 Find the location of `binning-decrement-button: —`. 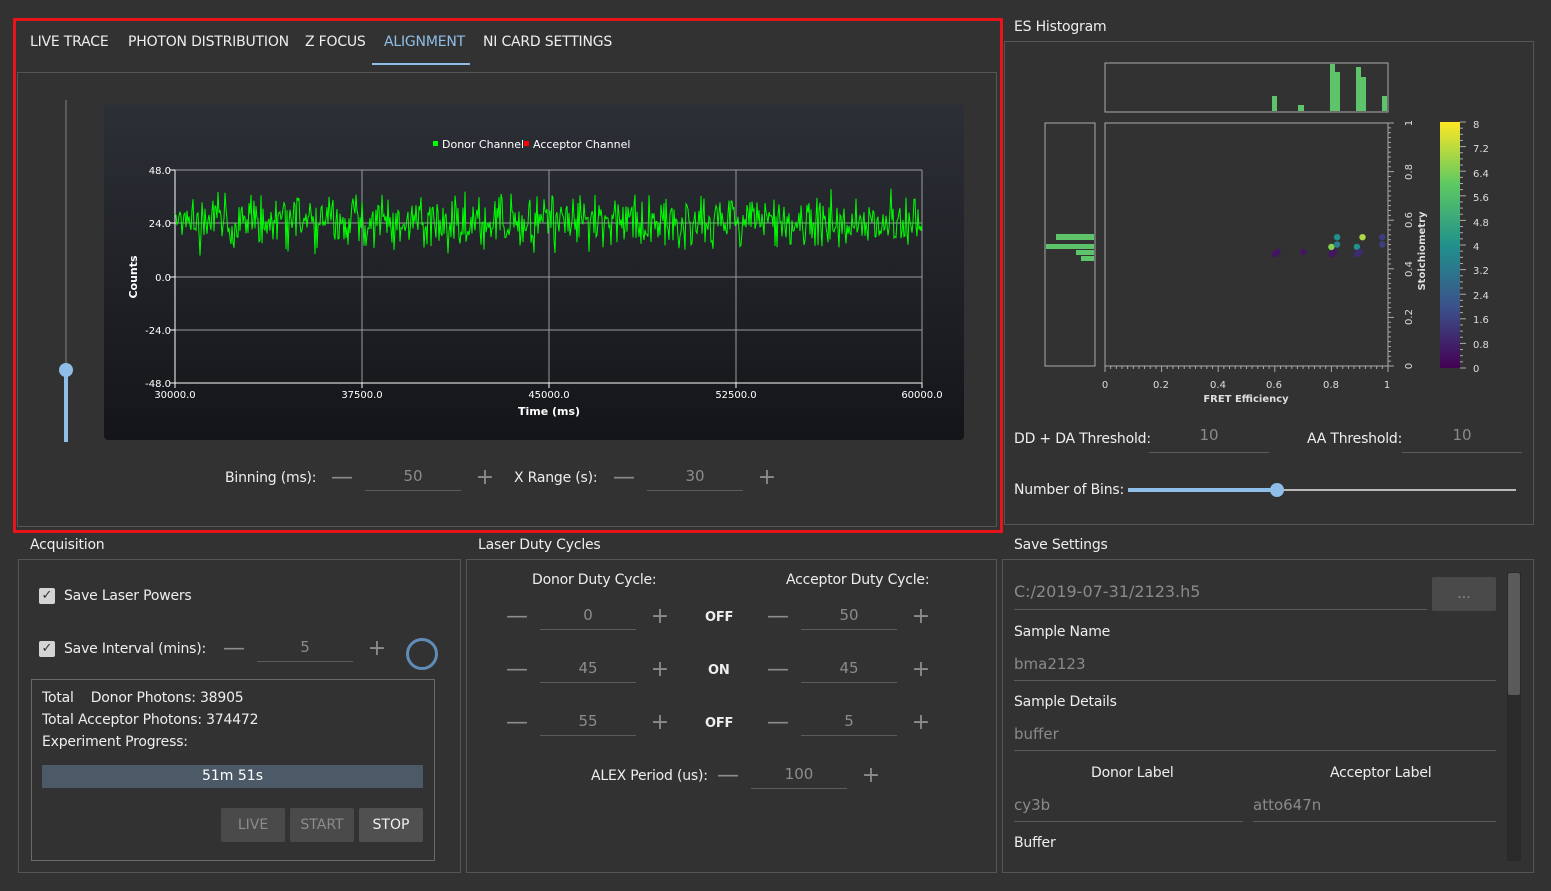

binning-decrement-button: — is located at coordinates (342, 478).